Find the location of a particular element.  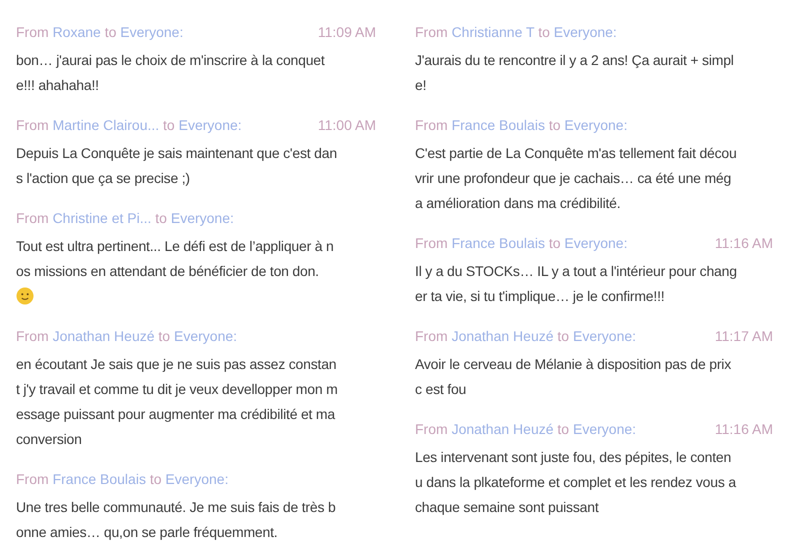

message-header: From Martine Clairou... to Everyone: is located at coordinates (129, 125).